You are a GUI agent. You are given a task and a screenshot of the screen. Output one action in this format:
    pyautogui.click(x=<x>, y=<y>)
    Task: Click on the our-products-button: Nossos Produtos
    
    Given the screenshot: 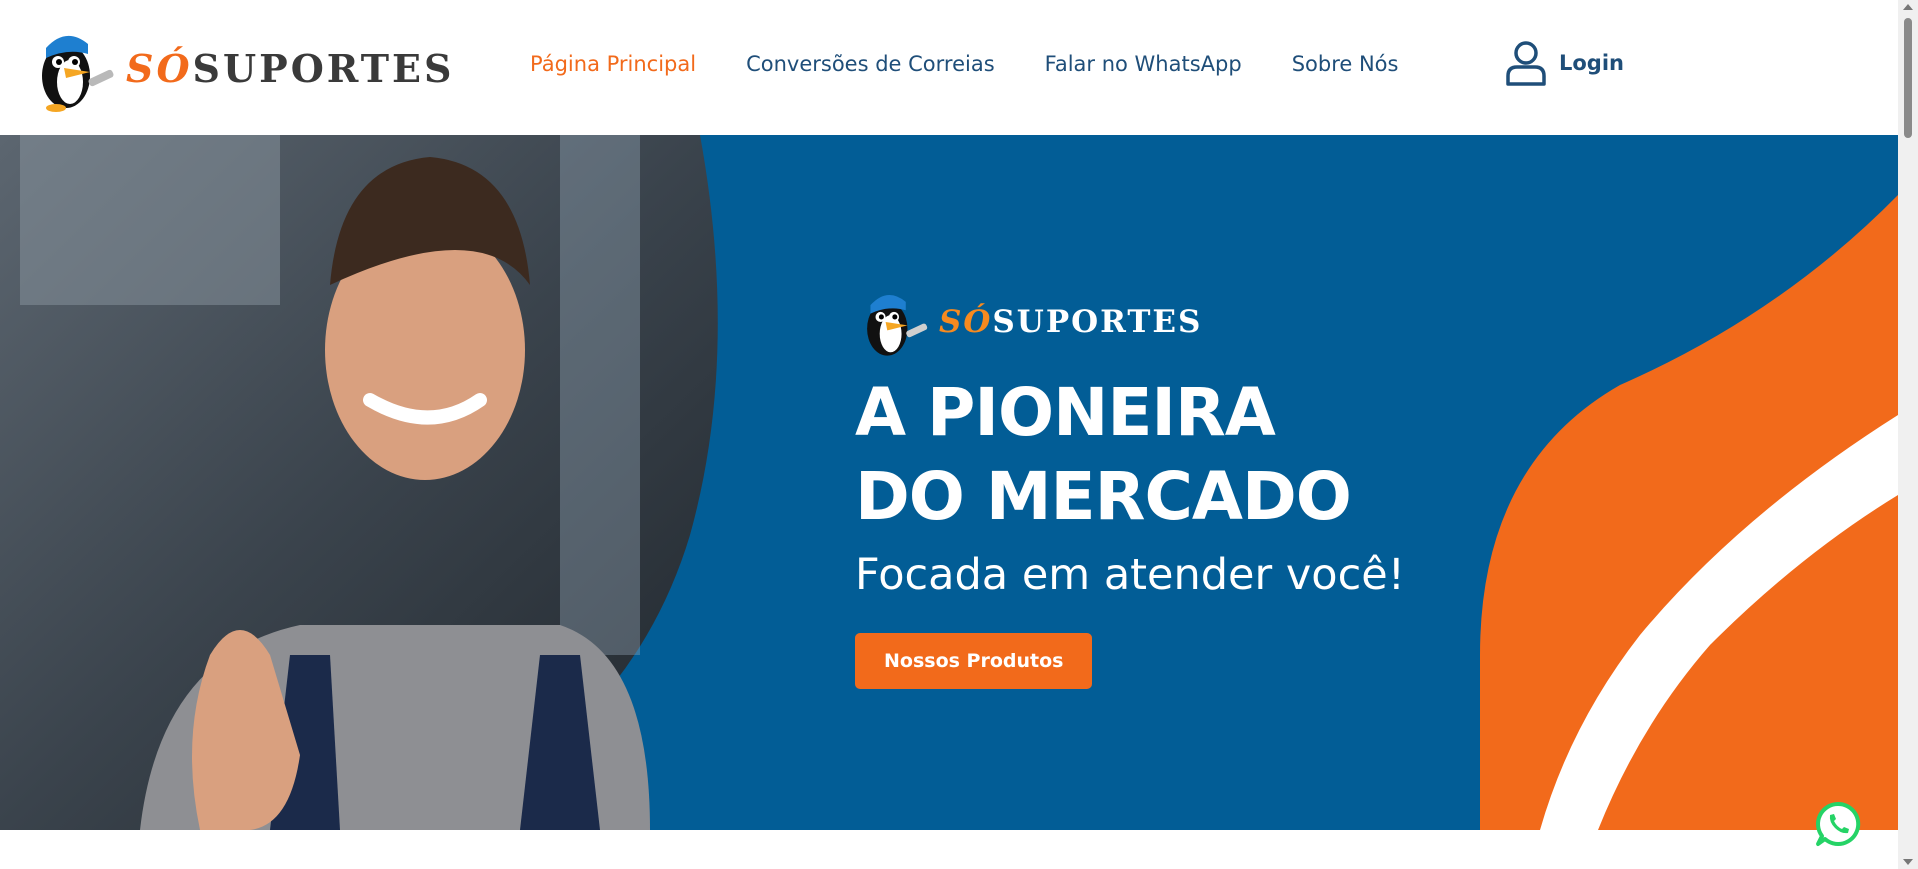 What is the action you would take?
    pyautogui.click(x=974, y=661)
    